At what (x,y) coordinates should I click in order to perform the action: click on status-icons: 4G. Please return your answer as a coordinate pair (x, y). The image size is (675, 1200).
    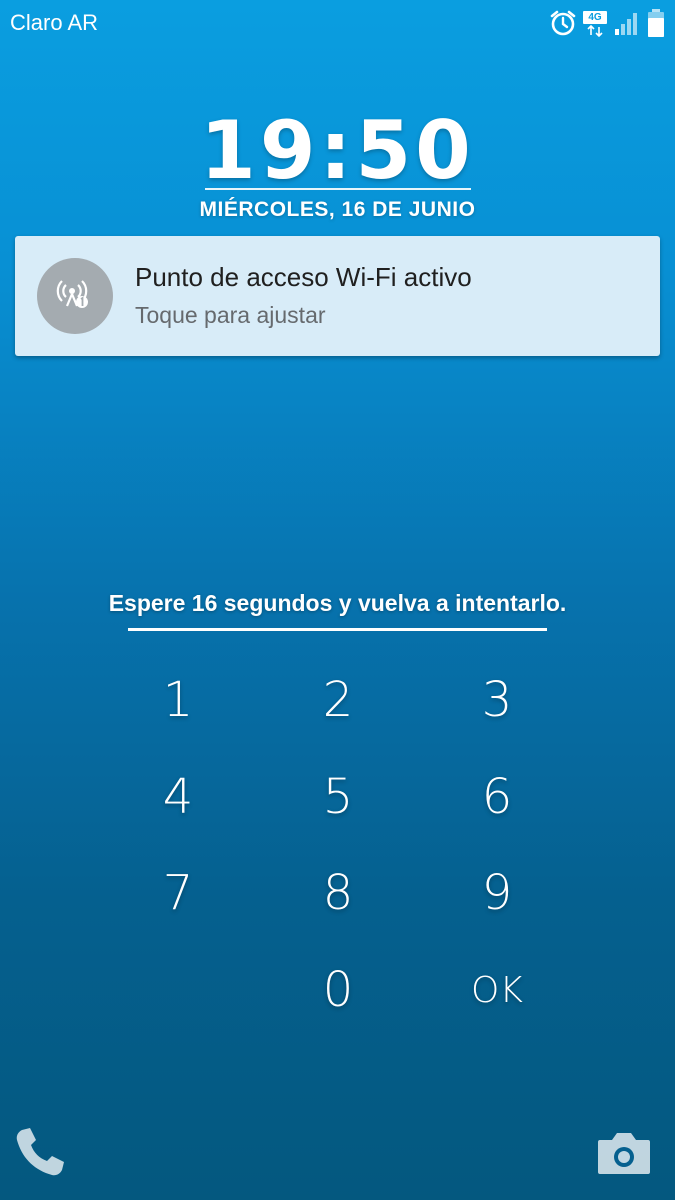
    Looking at the image, I should click on (607, 23).